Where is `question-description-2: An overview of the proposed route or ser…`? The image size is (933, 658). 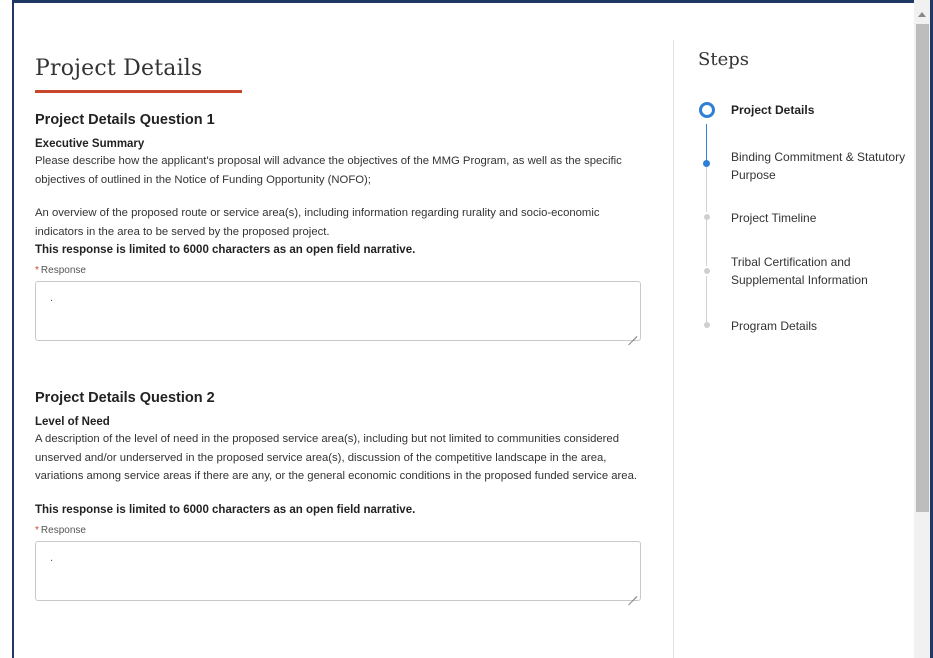 question-description-2: An overview of the proposed route or ser… is located at coordinates (317, 222).